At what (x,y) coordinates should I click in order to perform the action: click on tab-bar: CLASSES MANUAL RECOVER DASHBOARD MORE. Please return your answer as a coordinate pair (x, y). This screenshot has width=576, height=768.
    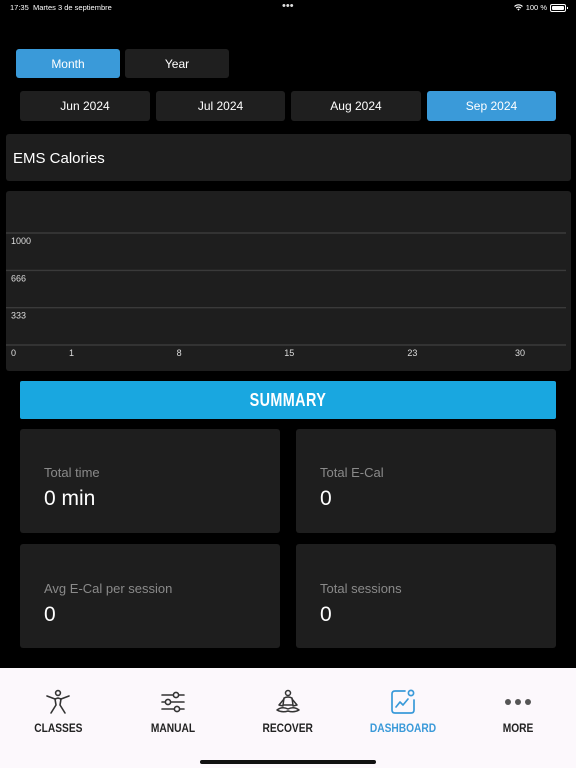
    Looking at the image, I should click on (288, 718).